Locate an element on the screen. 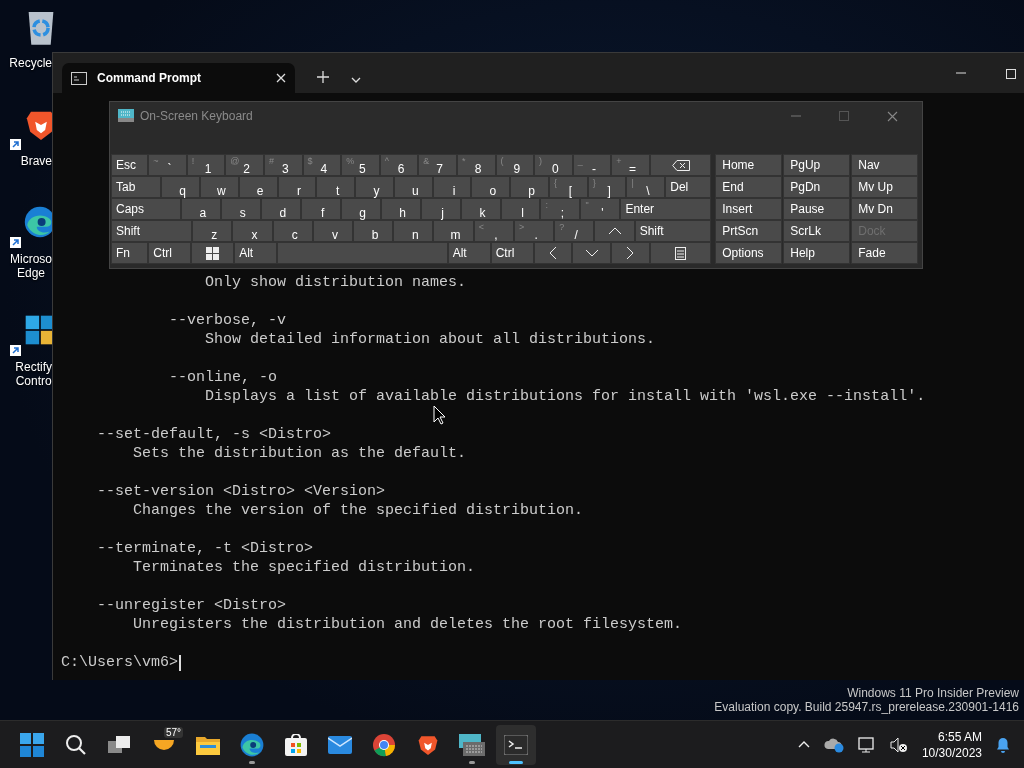 This screenshot has width=1024, height=768. keyboard-key: d is located at coordinates (280, 209).